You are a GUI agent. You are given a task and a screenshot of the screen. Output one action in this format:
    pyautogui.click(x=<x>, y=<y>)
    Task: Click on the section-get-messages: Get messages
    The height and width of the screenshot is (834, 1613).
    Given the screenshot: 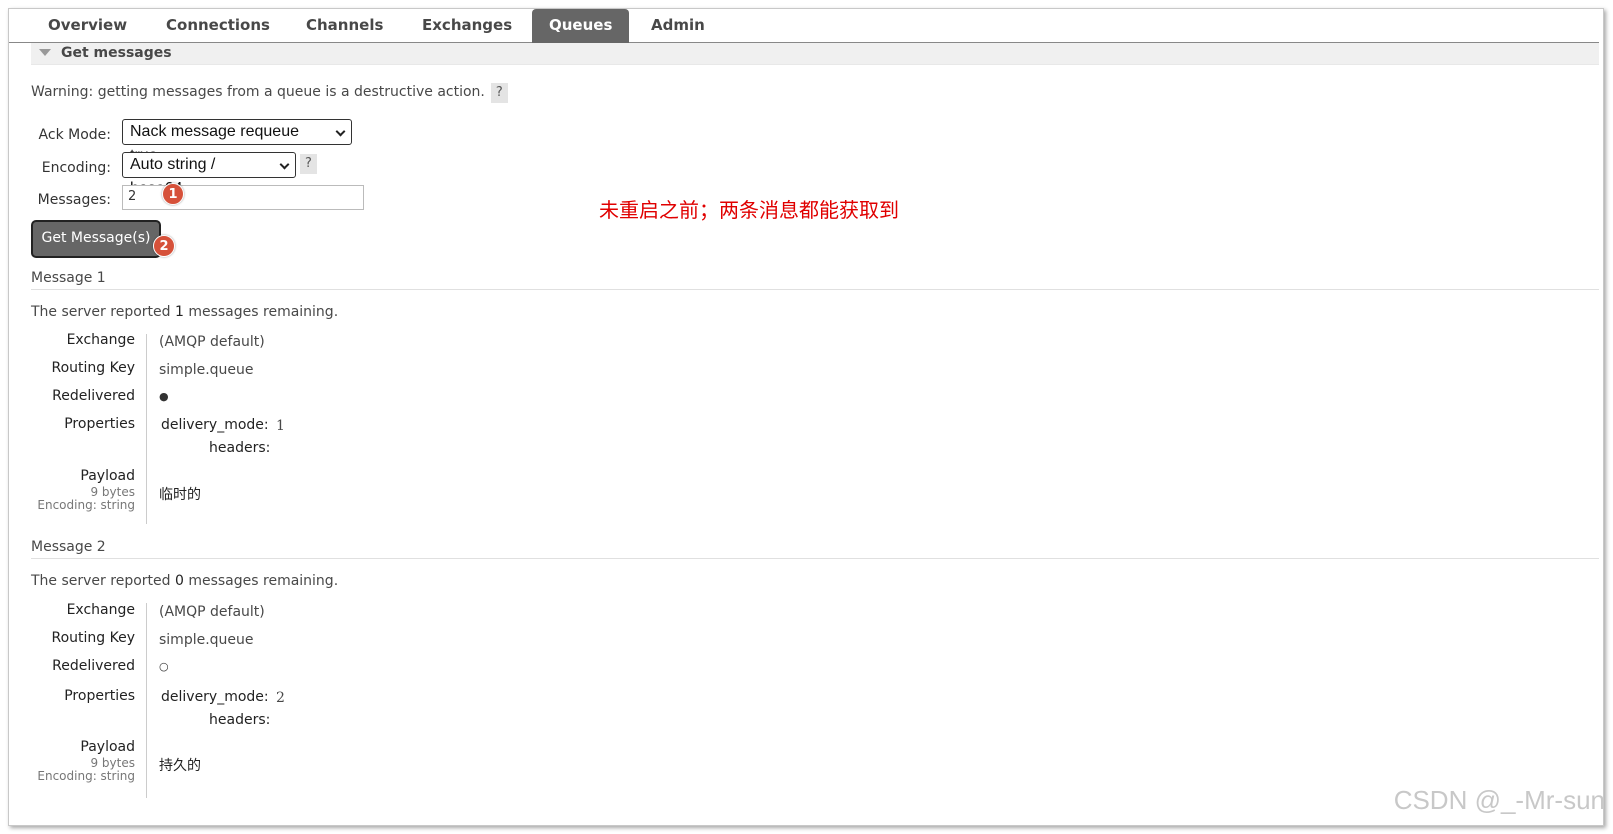 What is the action you would take?
    pyautogui.click(x=815, y=54)
    